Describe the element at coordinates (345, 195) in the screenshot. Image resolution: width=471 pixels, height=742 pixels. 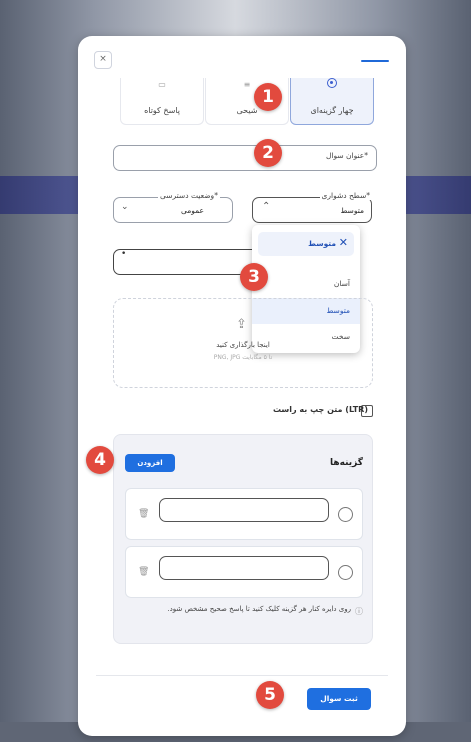
I see `difficulty-label: سطح دشواری*` at that location.